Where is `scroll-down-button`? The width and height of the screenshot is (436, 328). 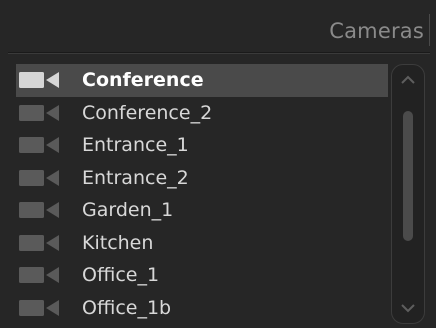
scroll-down-button is located at coordinates (408, 308).